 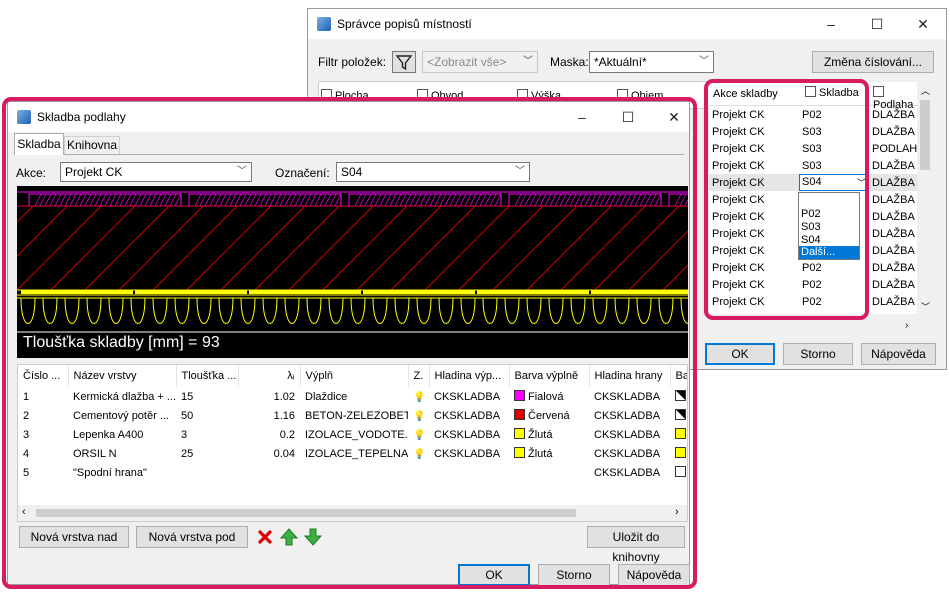 I want to click on window-title: Správce popisů místností, so click(x=404, y=24).